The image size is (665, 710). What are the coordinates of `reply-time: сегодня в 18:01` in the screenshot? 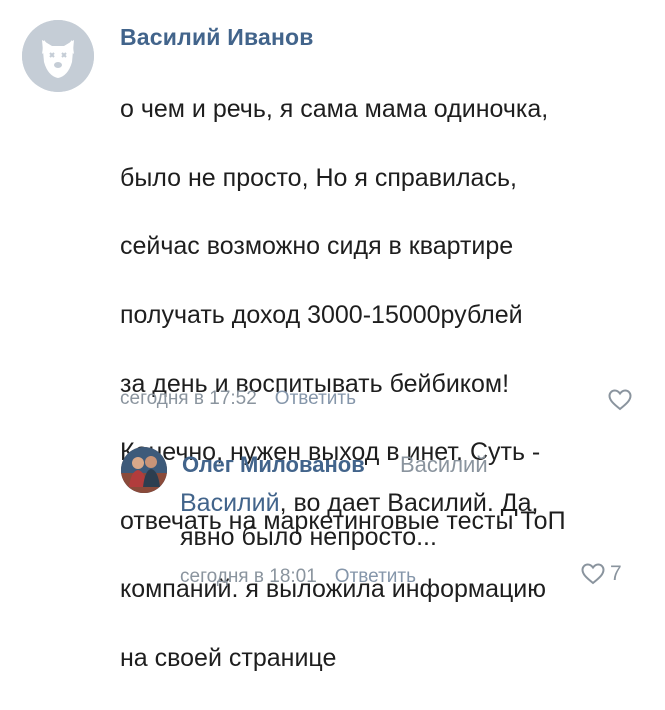 It's located at (248, 576).